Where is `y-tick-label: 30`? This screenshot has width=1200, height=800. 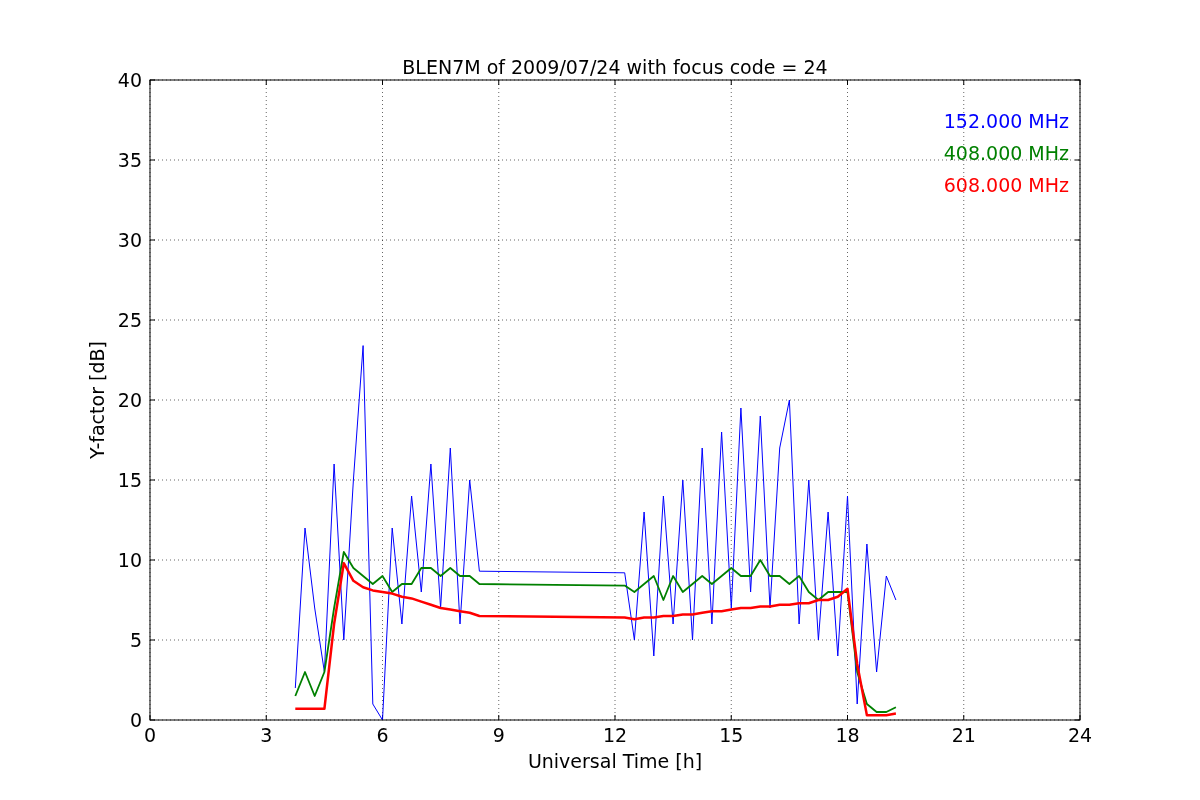 y-tick-label: 30 is located at coordinates (129, 240).